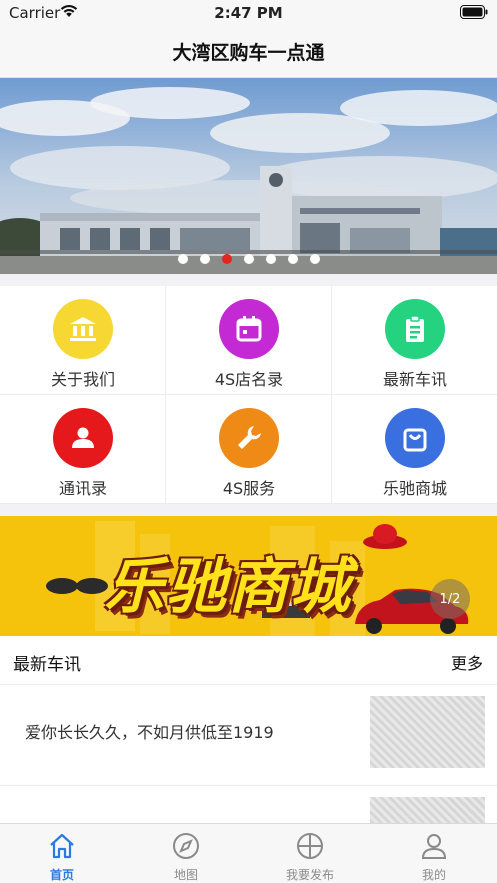  I want to click on page-title: 大湾区购车一点通, so click(248, 53).